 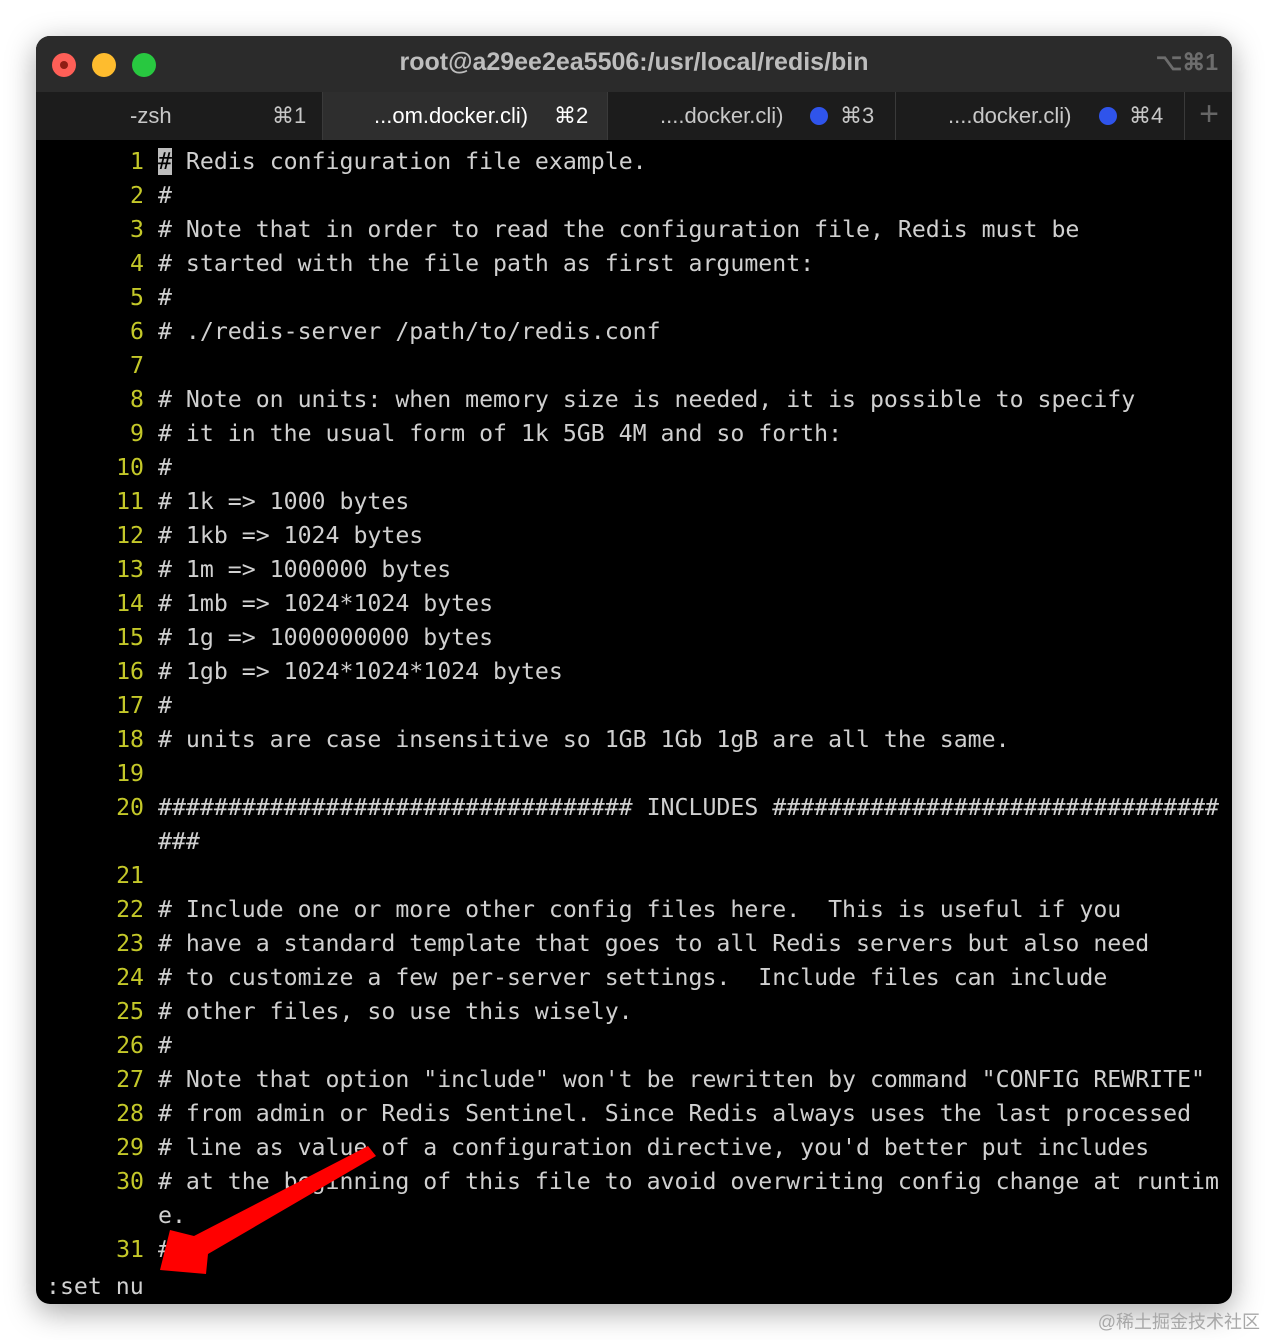 What do you see at coordinates (289, 115) in the screenshot?
I see `tab-shortcut: ⌘1` at bounding box center [289, 115].